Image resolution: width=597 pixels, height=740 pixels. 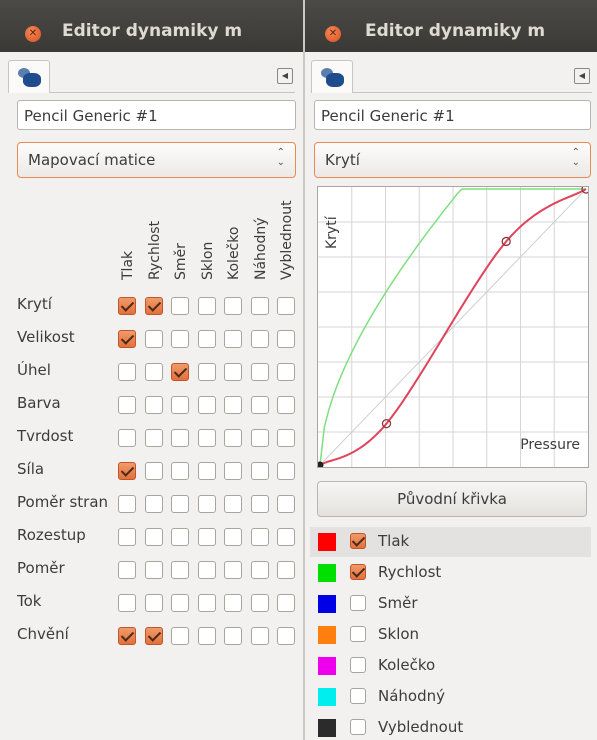 I want to click on input-row: Sklon, so click(x=450, y=635).